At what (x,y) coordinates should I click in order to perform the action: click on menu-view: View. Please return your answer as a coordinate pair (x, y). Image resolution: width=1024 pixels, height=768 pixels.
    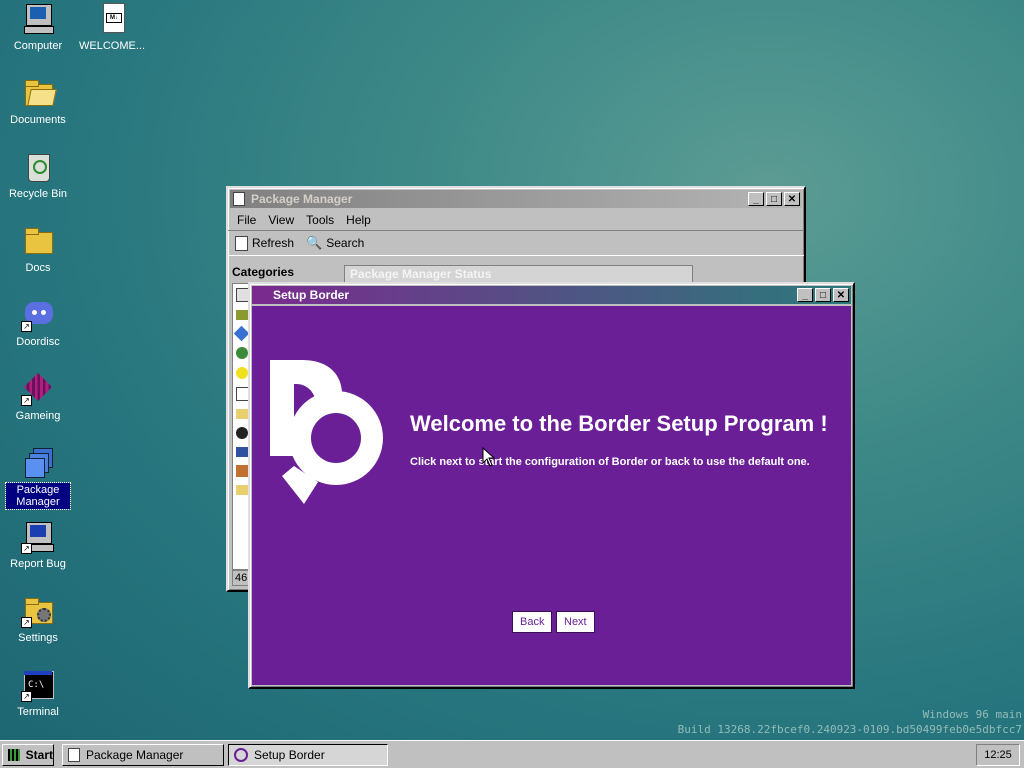
    Looking at the image, I should click on (281, 220).